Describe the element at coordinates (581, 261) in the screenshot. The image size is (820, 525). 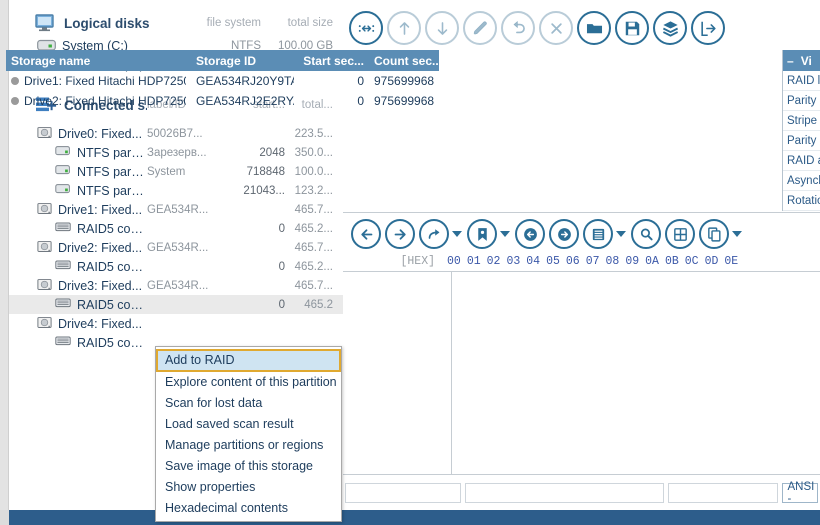
I see `hex-column-header: [HEX] 00 01 02 03 04 05 06 07 08 09 0A 0B 0C 0D 0E` at that location.